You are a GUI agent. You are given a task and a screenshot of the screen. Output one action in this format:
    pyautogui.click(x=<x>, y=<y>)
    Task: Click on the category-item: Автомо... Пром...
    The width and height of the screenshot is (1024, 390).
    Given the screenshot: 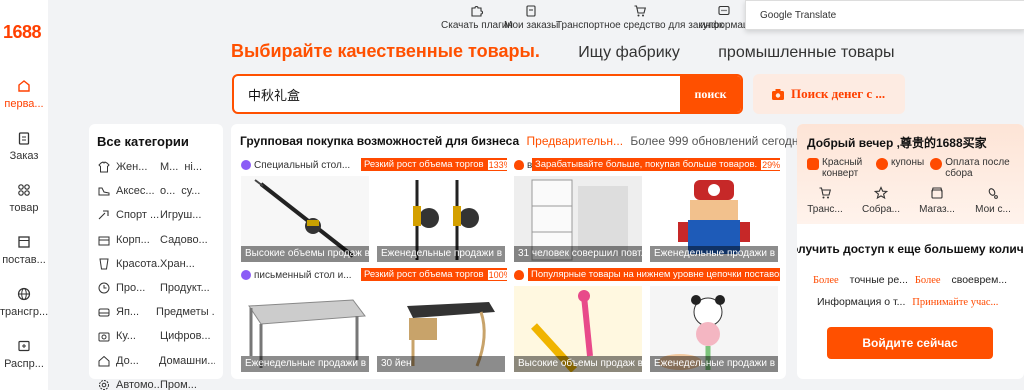 What is the action you would take?
    pyautogui.click(x=156, y=381)
    